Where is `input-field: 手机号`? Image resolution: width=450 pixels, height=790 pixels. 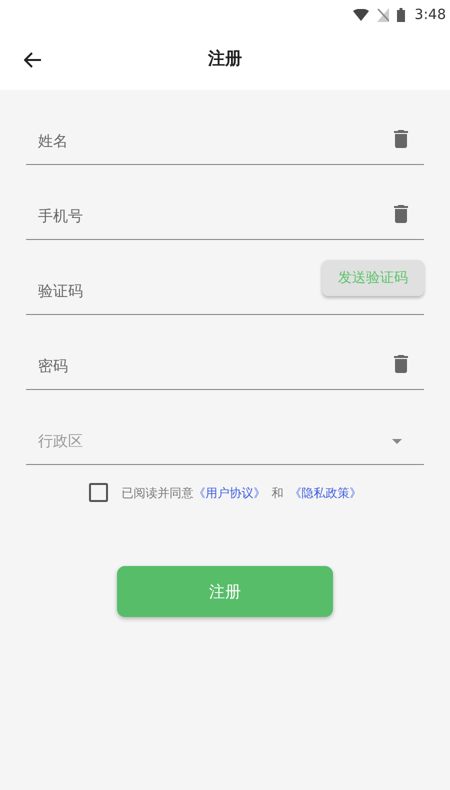 input-field: 手机号 is located at coordinates (216, 215).